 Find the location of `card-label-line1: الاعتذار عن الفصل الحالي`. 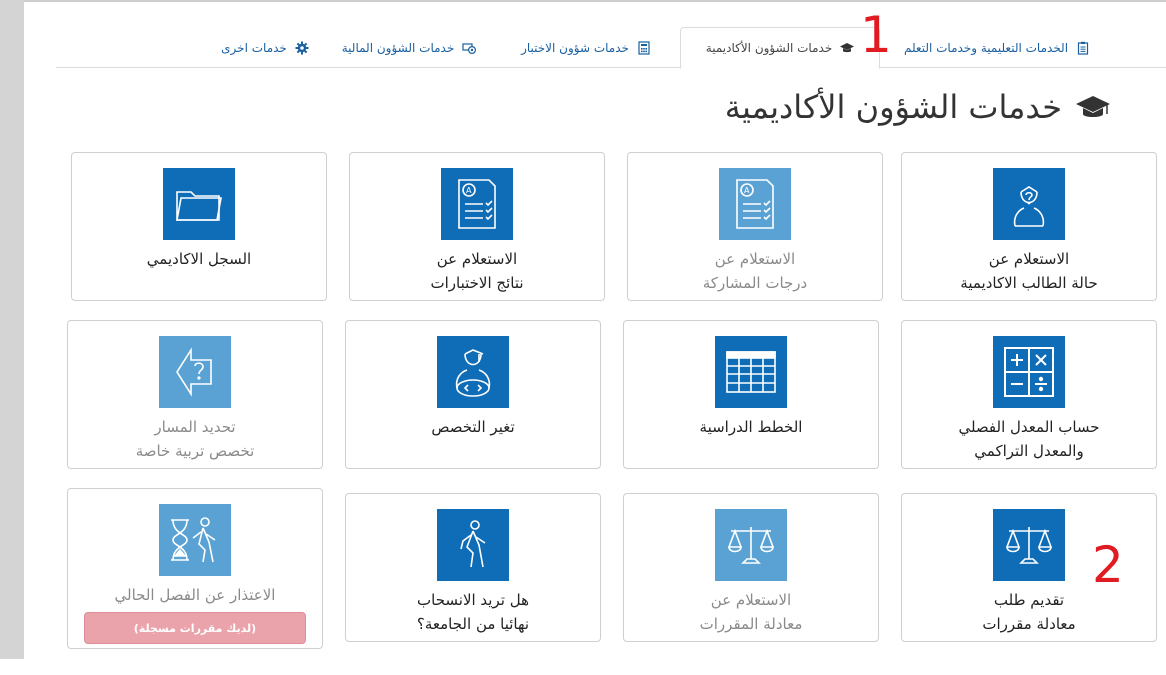

card-label-line1: الاعتذار عن الفصل الحالي is located at coordinates (195, 595).